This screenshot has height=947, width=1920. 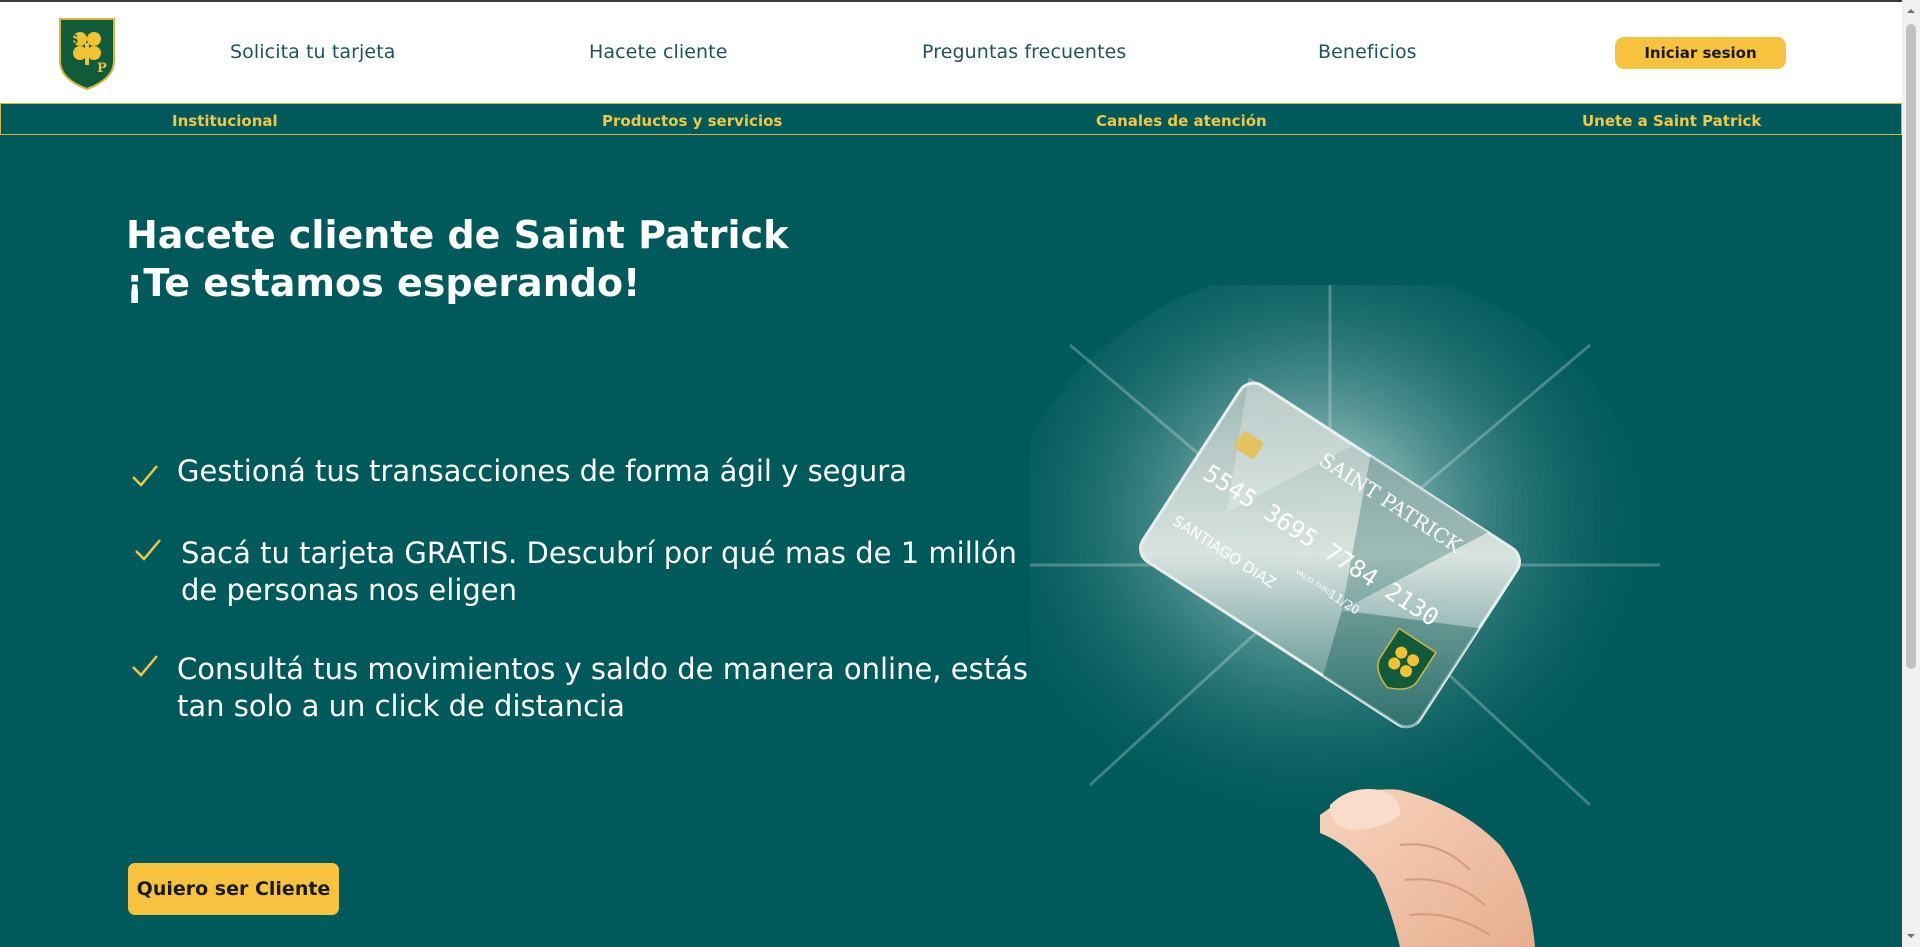 I want to click on scrollbar-thumb, so click(x=1911, y=346).